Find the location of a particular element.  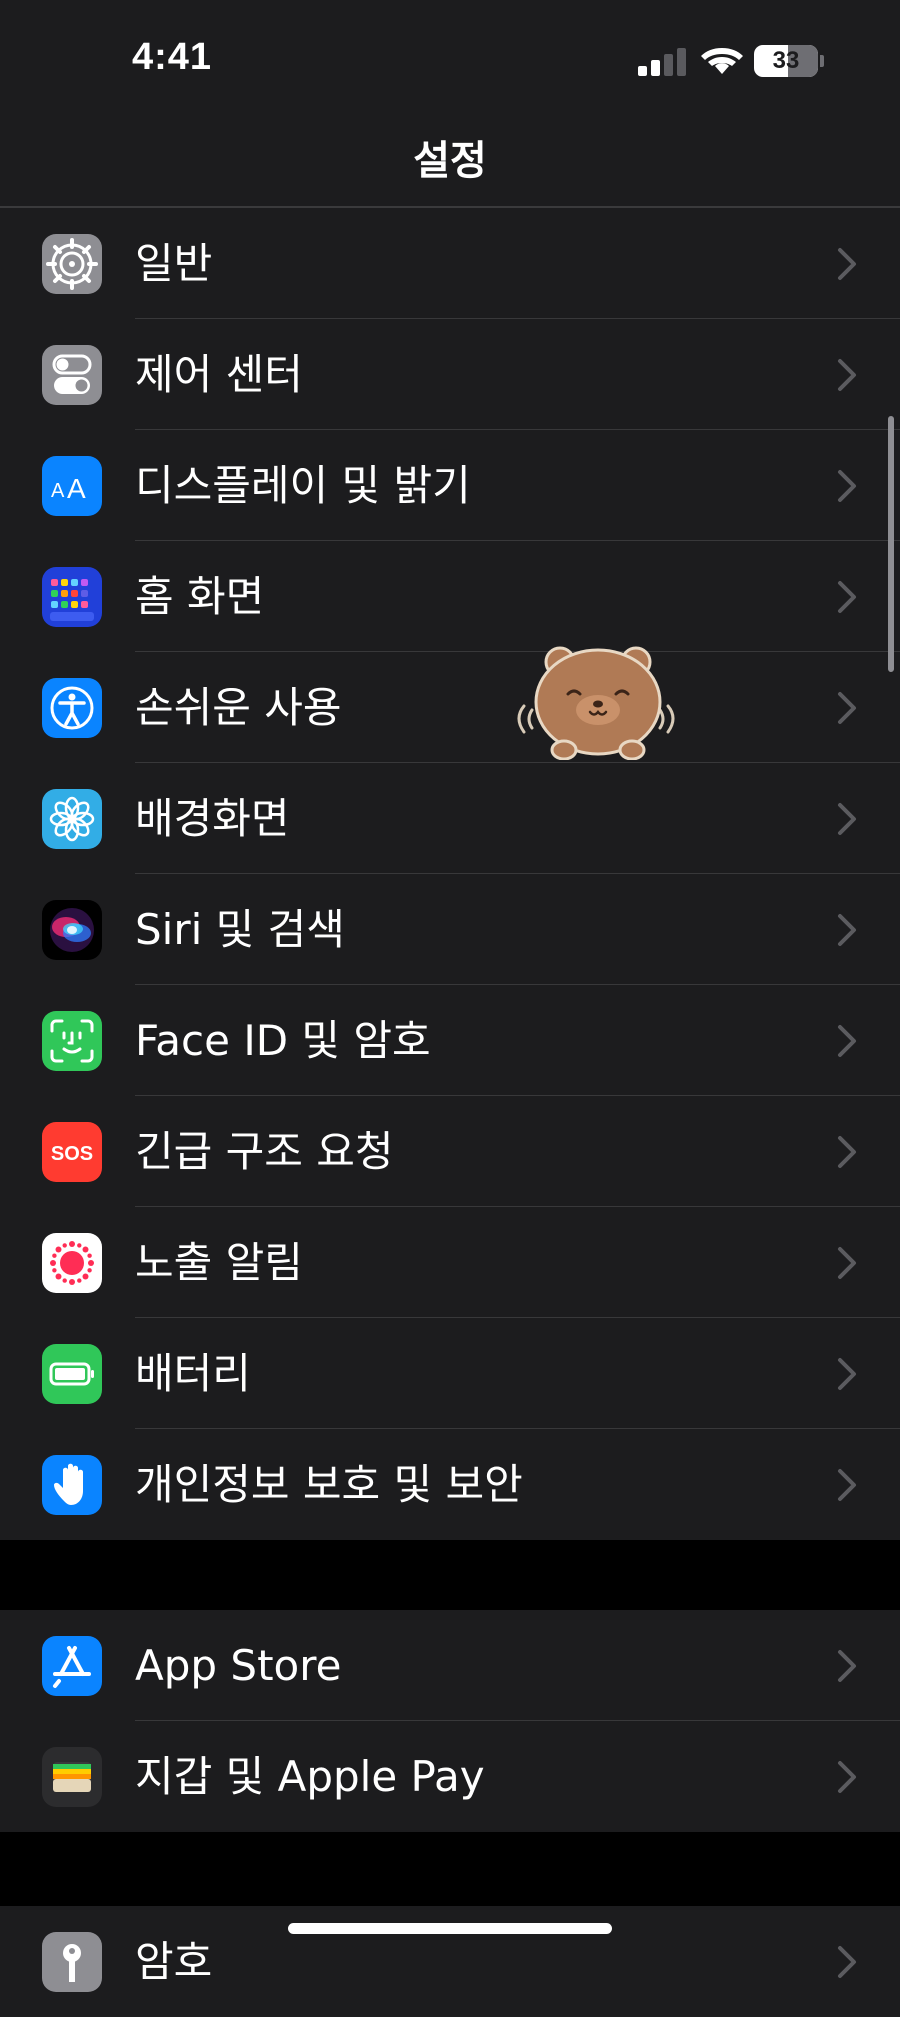

settings-row-general: 일반 is located at coordinates (450, 263).